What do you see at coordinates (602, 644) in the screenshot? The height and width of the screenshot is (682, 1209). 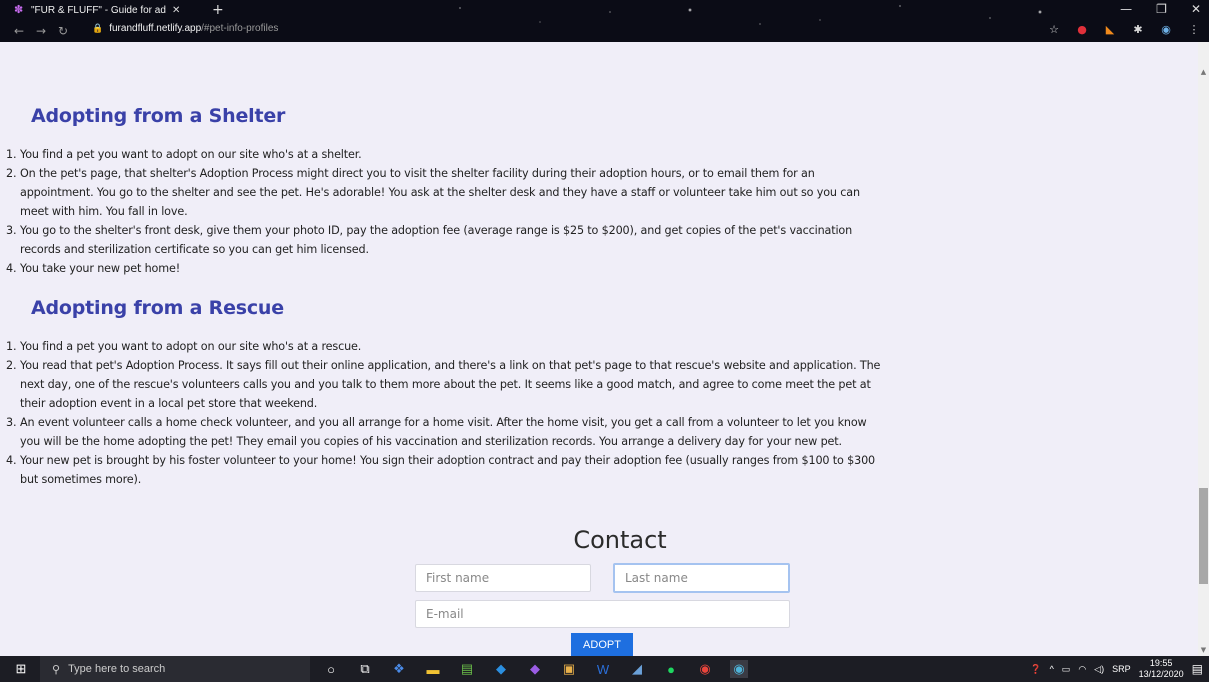 I see `adopt-button: ADOPT` at bounding box center [602, 644].